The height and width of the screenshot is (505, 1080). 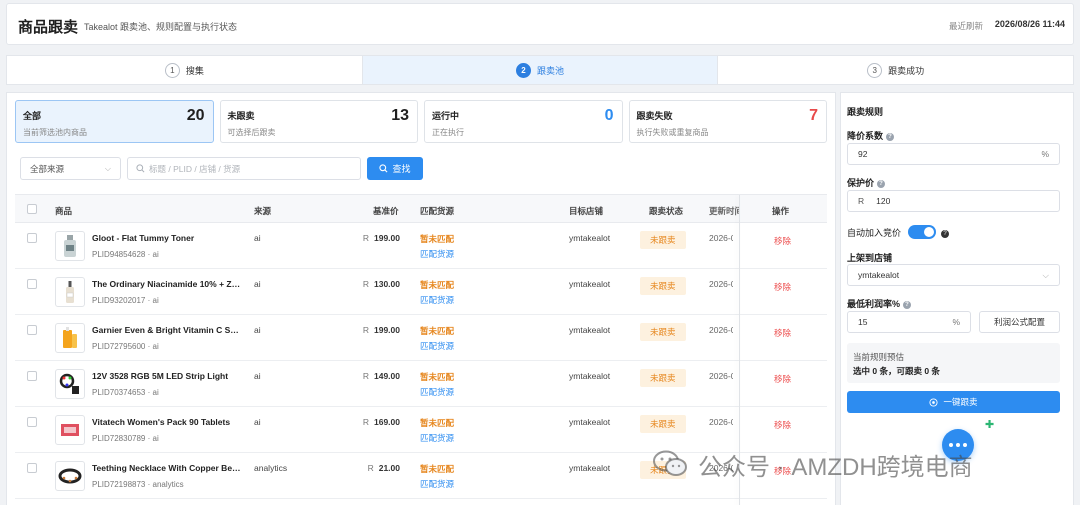 I want to click on stat-card-all: 全部 当前筛选池内商品 20, so click(x=114, y=121).